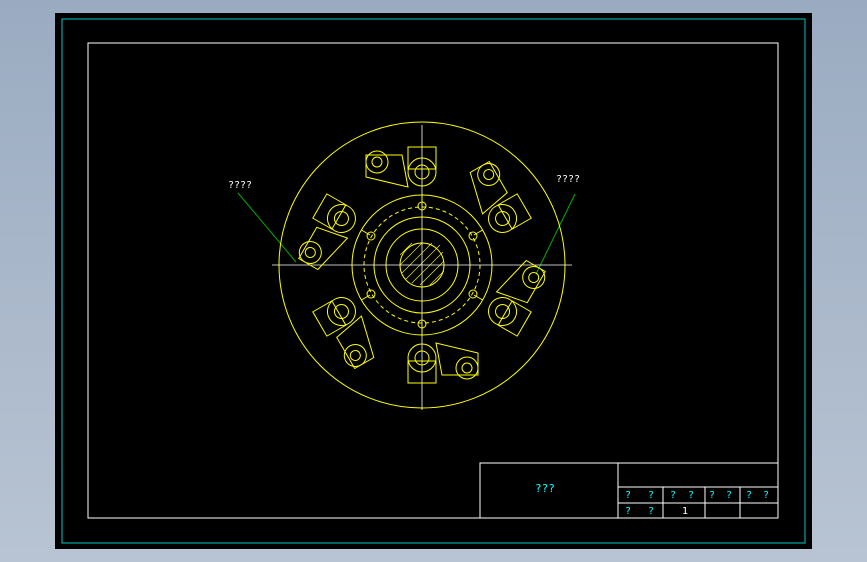  I want to click on title-cell-r1-2: ?, so click(651, 495).